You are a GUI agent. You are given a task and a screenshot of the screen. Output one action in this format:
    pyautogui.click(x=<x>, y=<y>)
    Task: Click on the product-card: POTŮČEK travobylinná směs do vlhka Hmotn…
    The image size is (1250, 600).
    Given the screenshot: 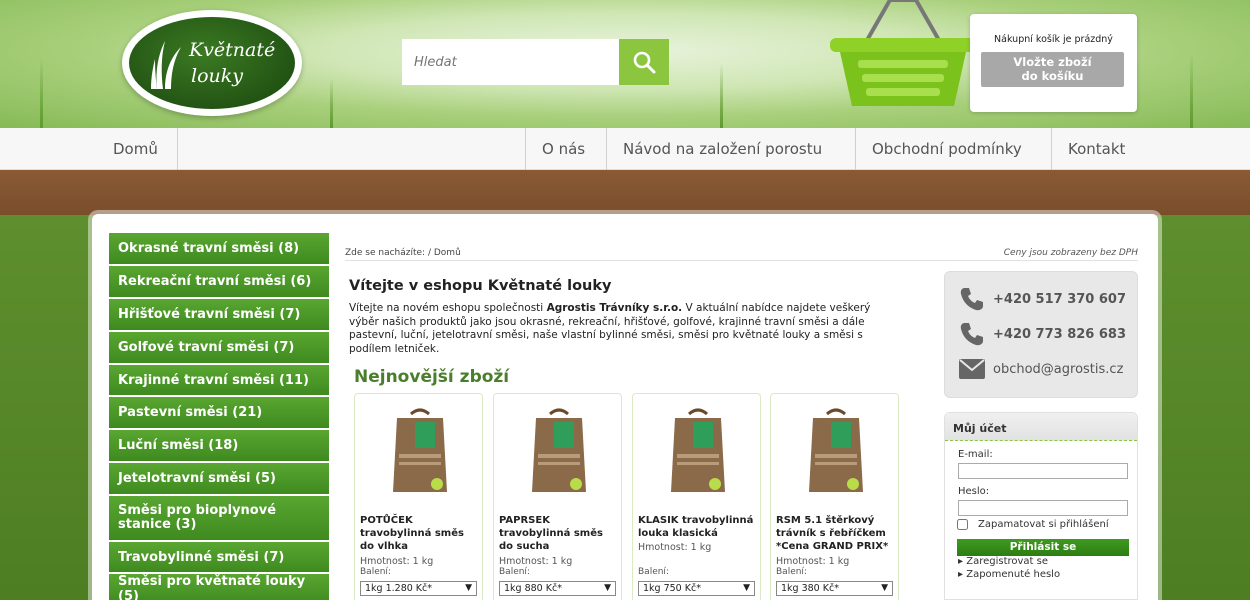 What is the action you would take?
    pyautogui.click(x=418, y=496)
    